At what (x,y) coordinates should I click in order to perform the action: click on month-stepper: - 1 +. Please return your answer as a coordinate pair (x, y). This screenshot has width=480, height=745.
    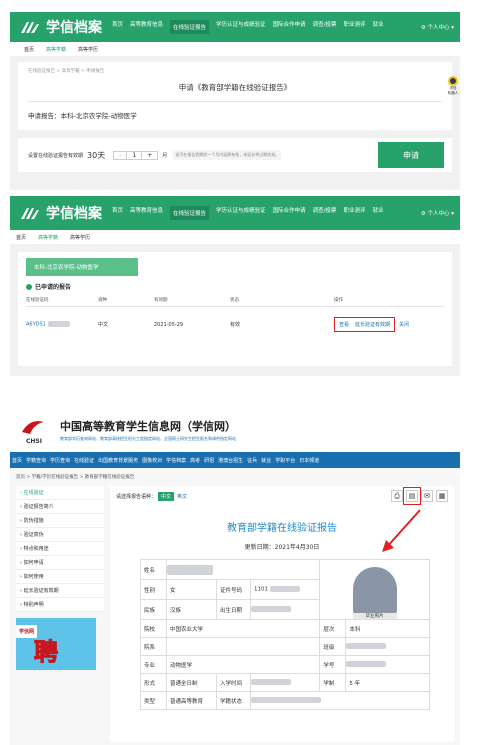
    Looking at the image, I should click on (136, 155).